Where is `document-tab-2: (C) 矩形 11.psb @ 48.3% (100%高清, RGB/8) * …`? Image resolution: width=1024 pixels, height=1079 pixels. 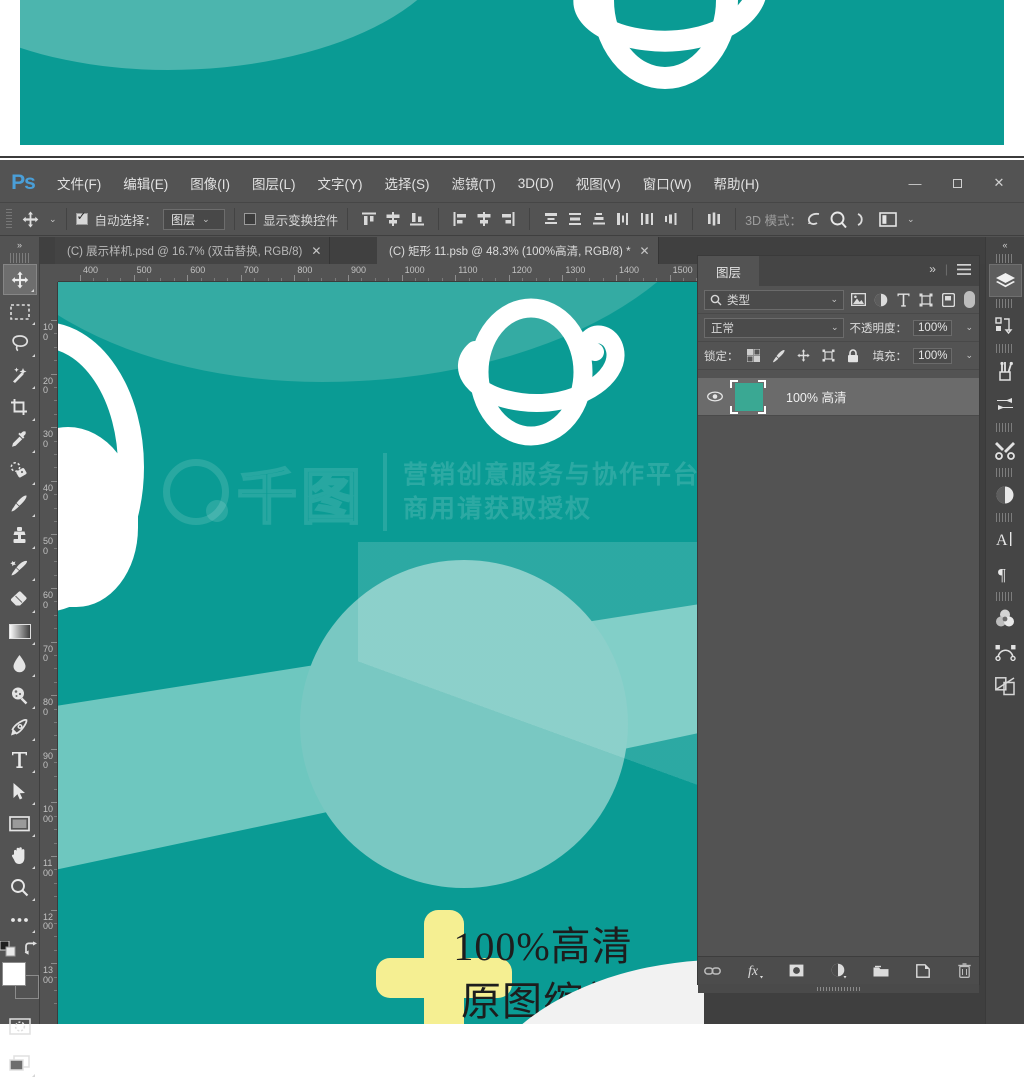
document-tab-2: (C) 矩形 11.psb @ 48.3% (100%高清, RGB/8) * … is located at coordinates (518, 250).